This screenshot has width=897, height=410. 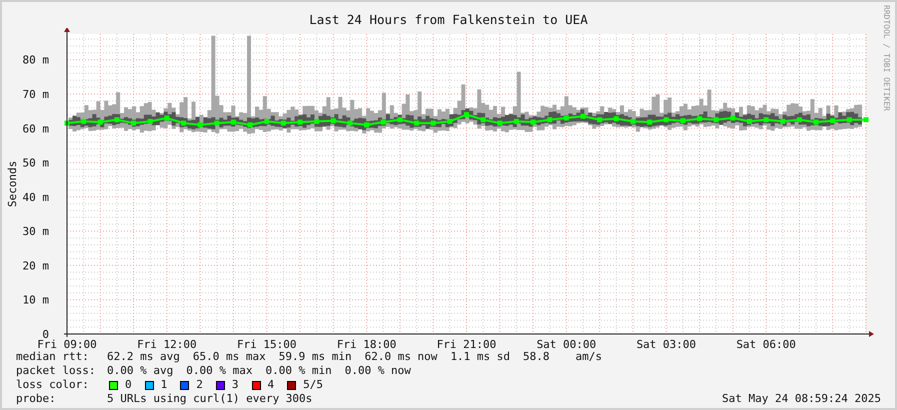 What do you see at coordinates (315, 357) in the screenshot?
I see `legend-value: 59.9 ms min` at bounding box center [315, 357].